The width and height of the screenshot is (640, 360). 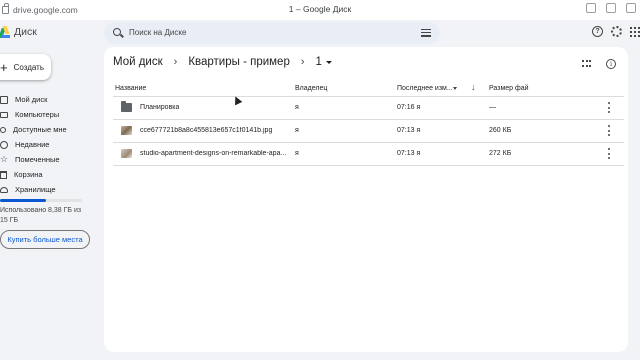 I want to click on info-icon: i, so click(x=611, y=64).